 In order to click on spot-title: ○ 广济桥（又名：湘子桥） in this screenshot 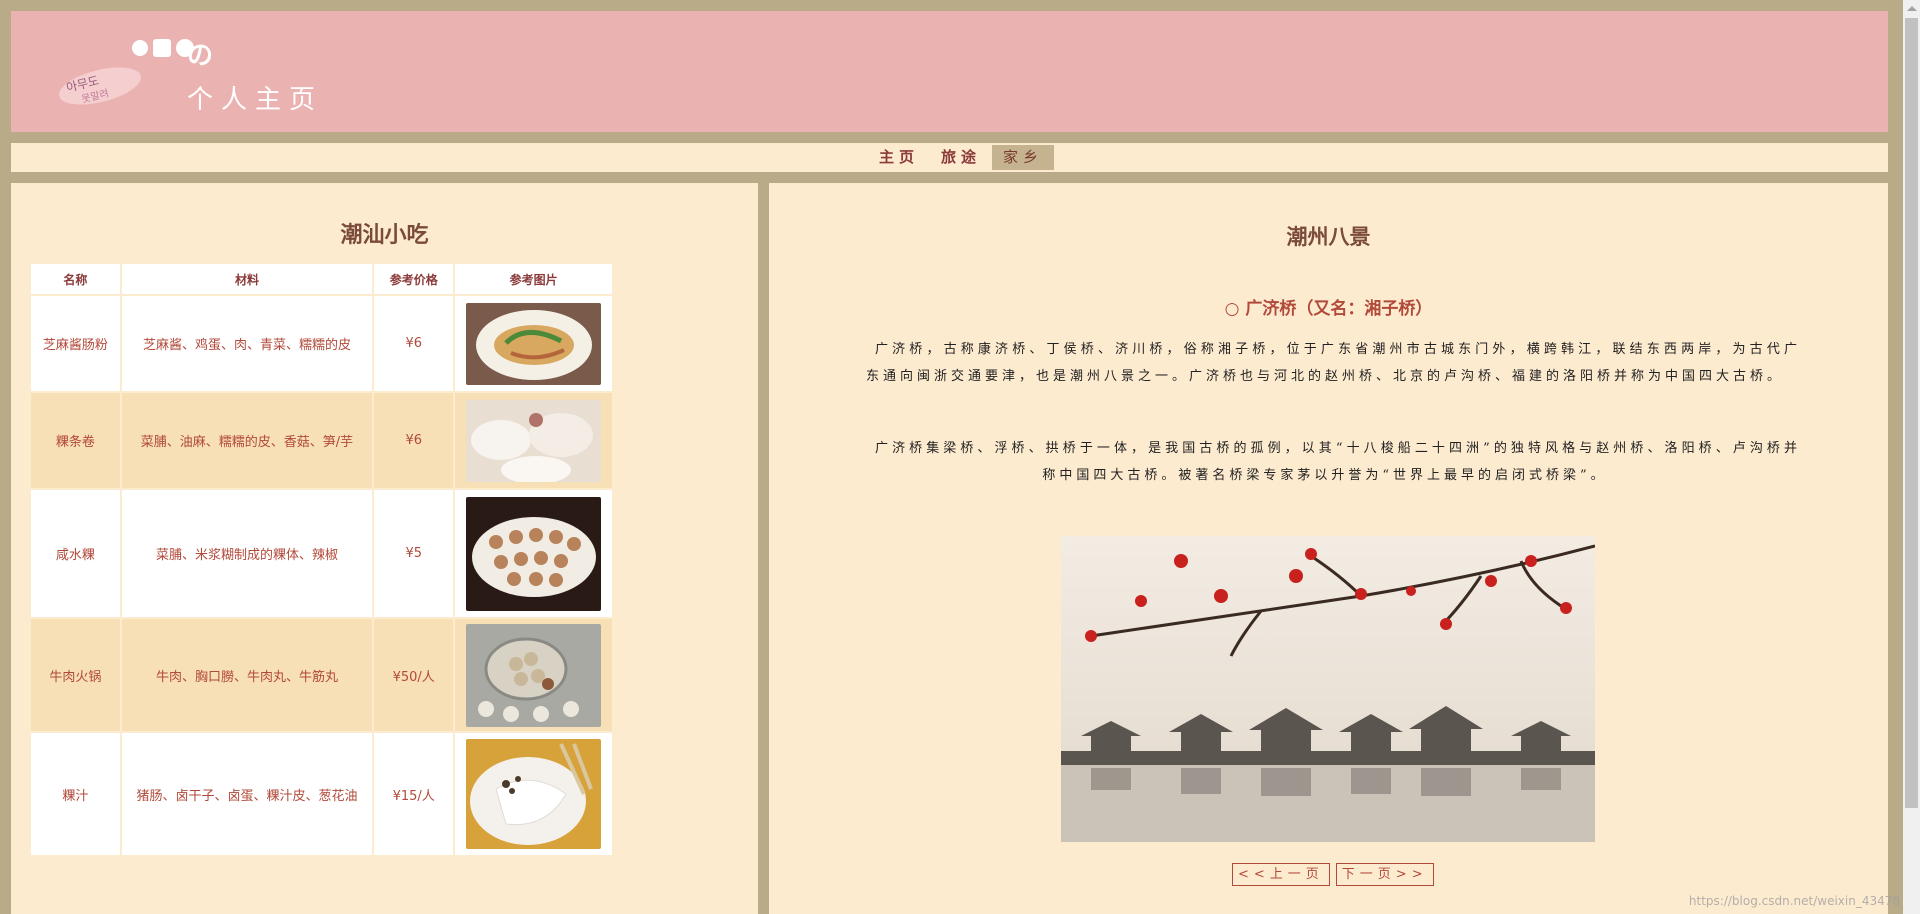, I will do `click(1328, 309)`.